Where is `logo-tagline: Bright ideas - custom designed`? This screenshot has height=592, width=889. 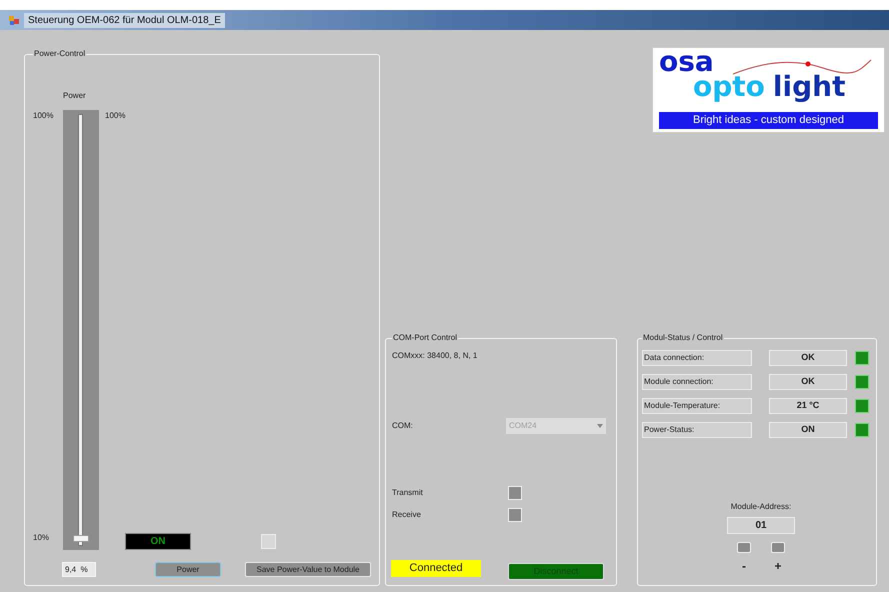 logo-tagline: Bright ideas - custom designed is located at coordinates (768, 120).